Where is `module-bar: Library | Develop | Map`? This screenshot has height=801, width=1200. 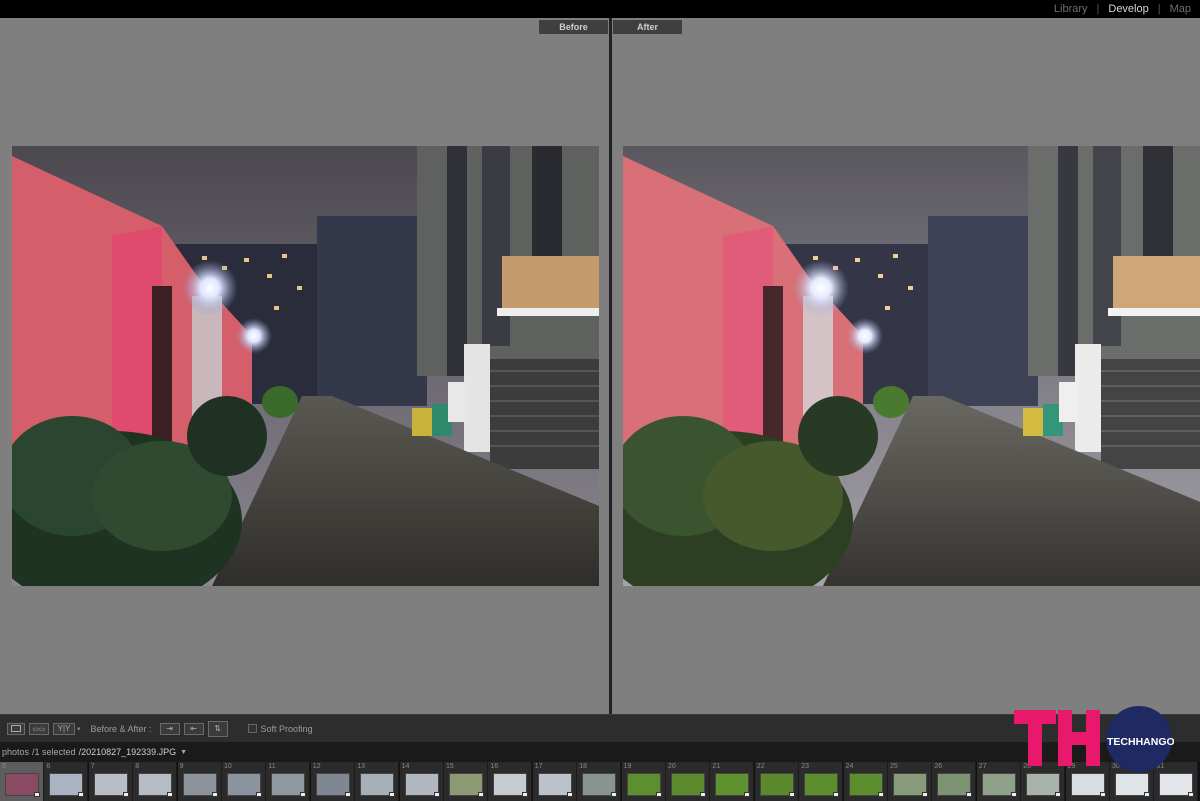
module-bar: Library | Develop | Map is located at coordinates (600, 9).